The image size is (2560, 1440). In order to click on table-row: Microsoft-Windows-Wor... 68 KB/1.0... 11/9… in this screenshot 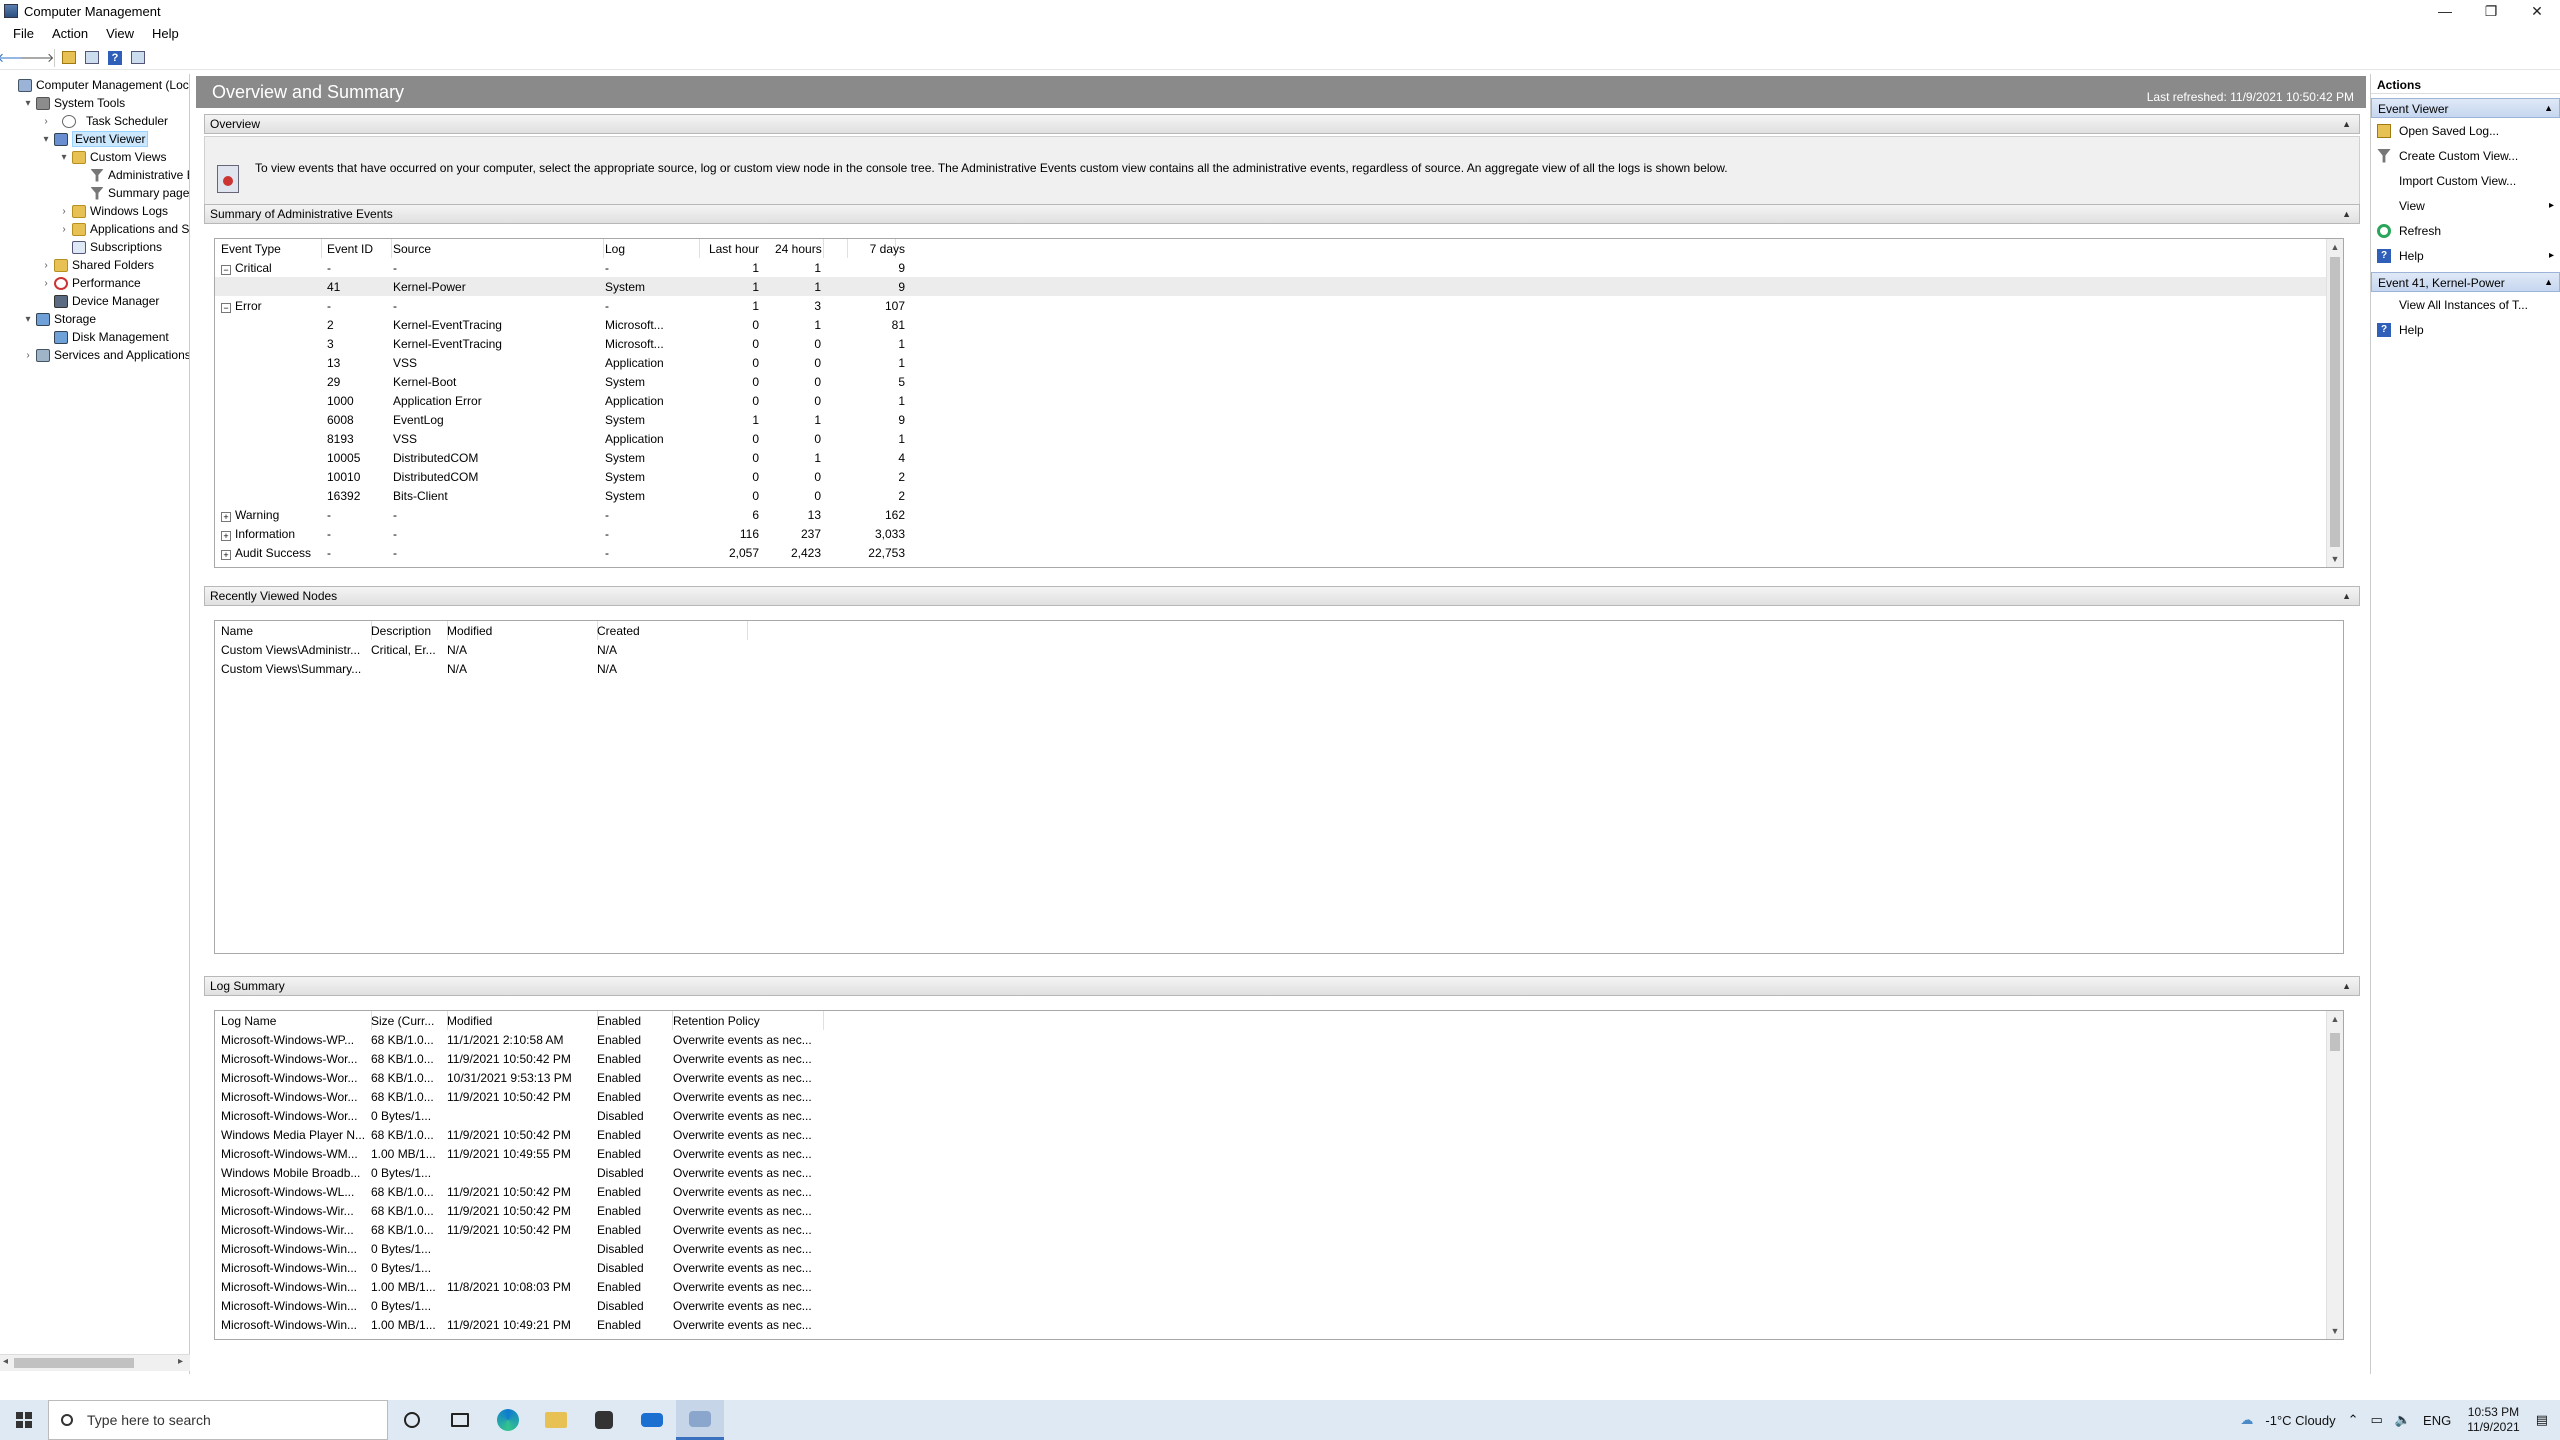, I will do `click(1279, 1058)`.